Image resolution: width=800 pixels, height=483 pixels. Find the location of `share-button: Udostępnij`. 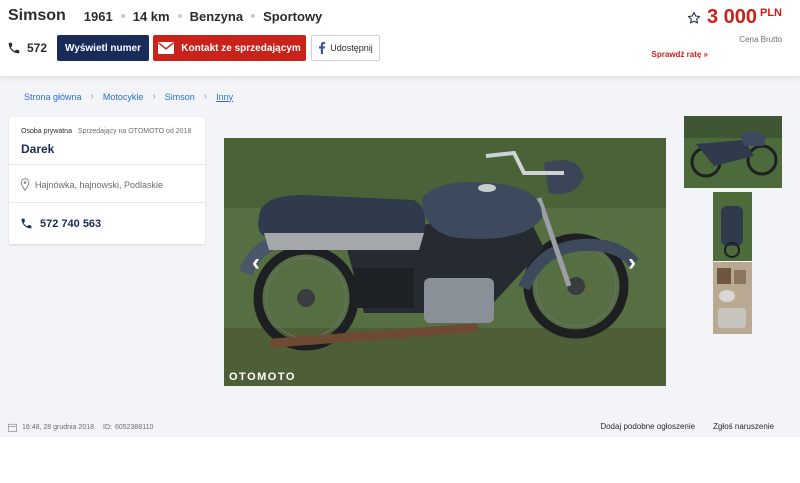

share-button: Udostępnij is located at coordinates (345, 48).